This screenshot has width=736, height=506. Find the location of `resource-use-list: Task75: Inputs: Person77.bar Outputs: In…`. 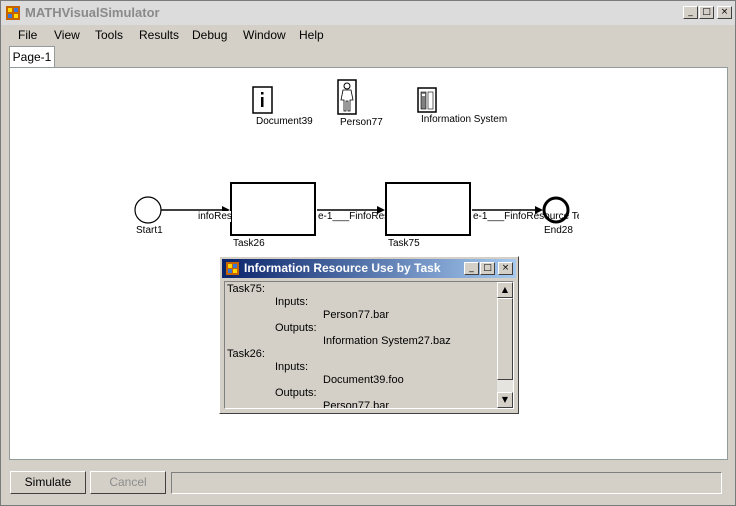

resource-use-list: Task75: Inputs: Person77.bar Outputs: In… is located at coordinates (369, 345).